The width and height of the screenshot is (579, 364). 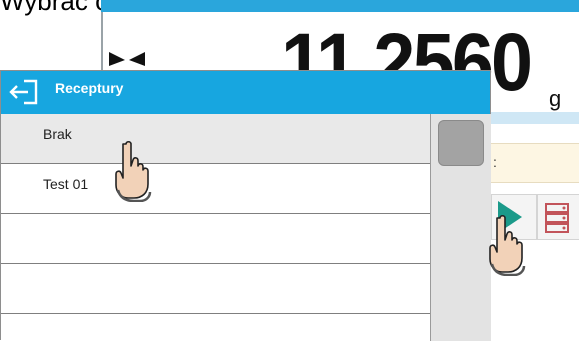 I want to click on scrollbar-thumb, so click(x=461, y=143).